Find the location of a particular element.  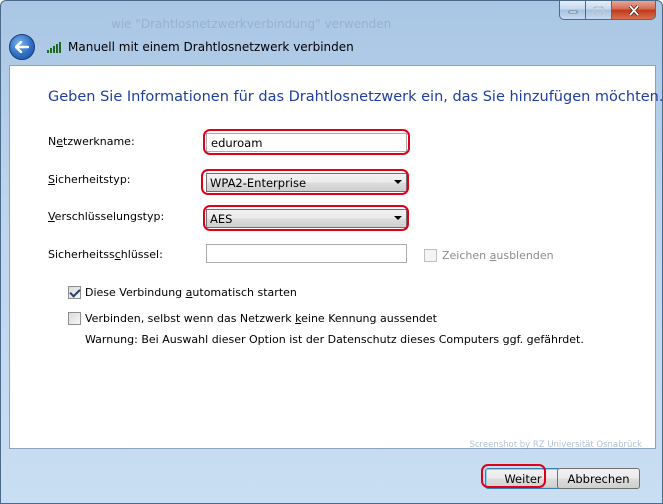

encryption-type-highlight is located at coordinates (306, 218).